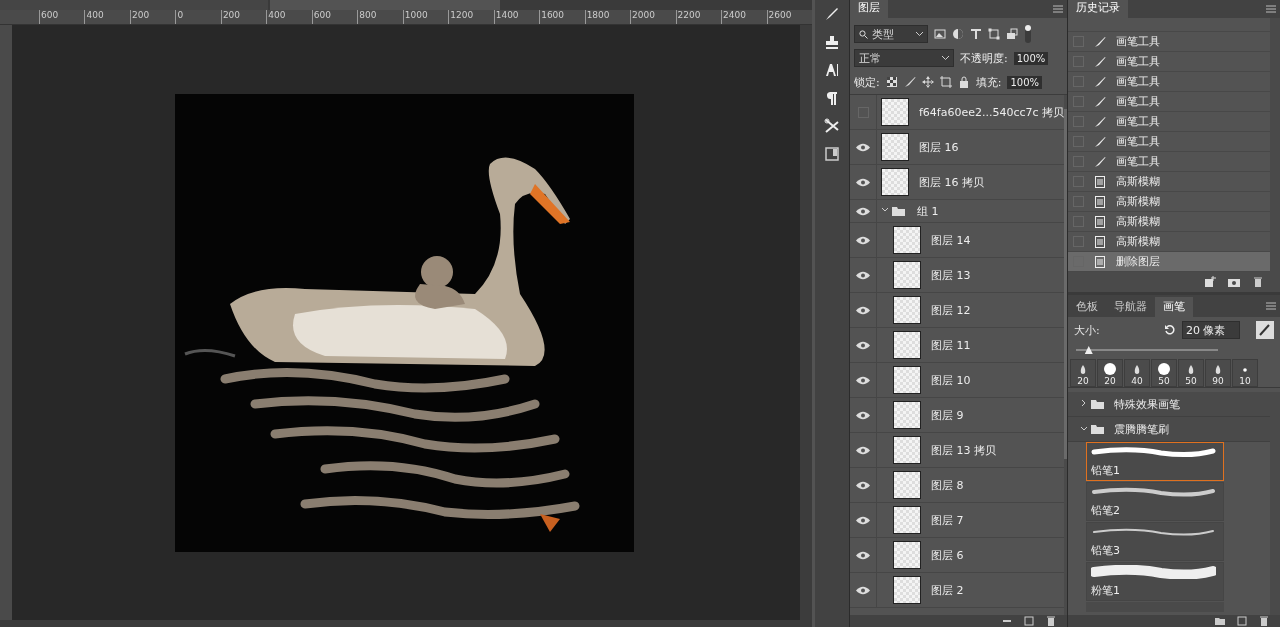 The image size is (1280, 627). I want to click on brush-tip: 铅笔1, so click(1155, 461).